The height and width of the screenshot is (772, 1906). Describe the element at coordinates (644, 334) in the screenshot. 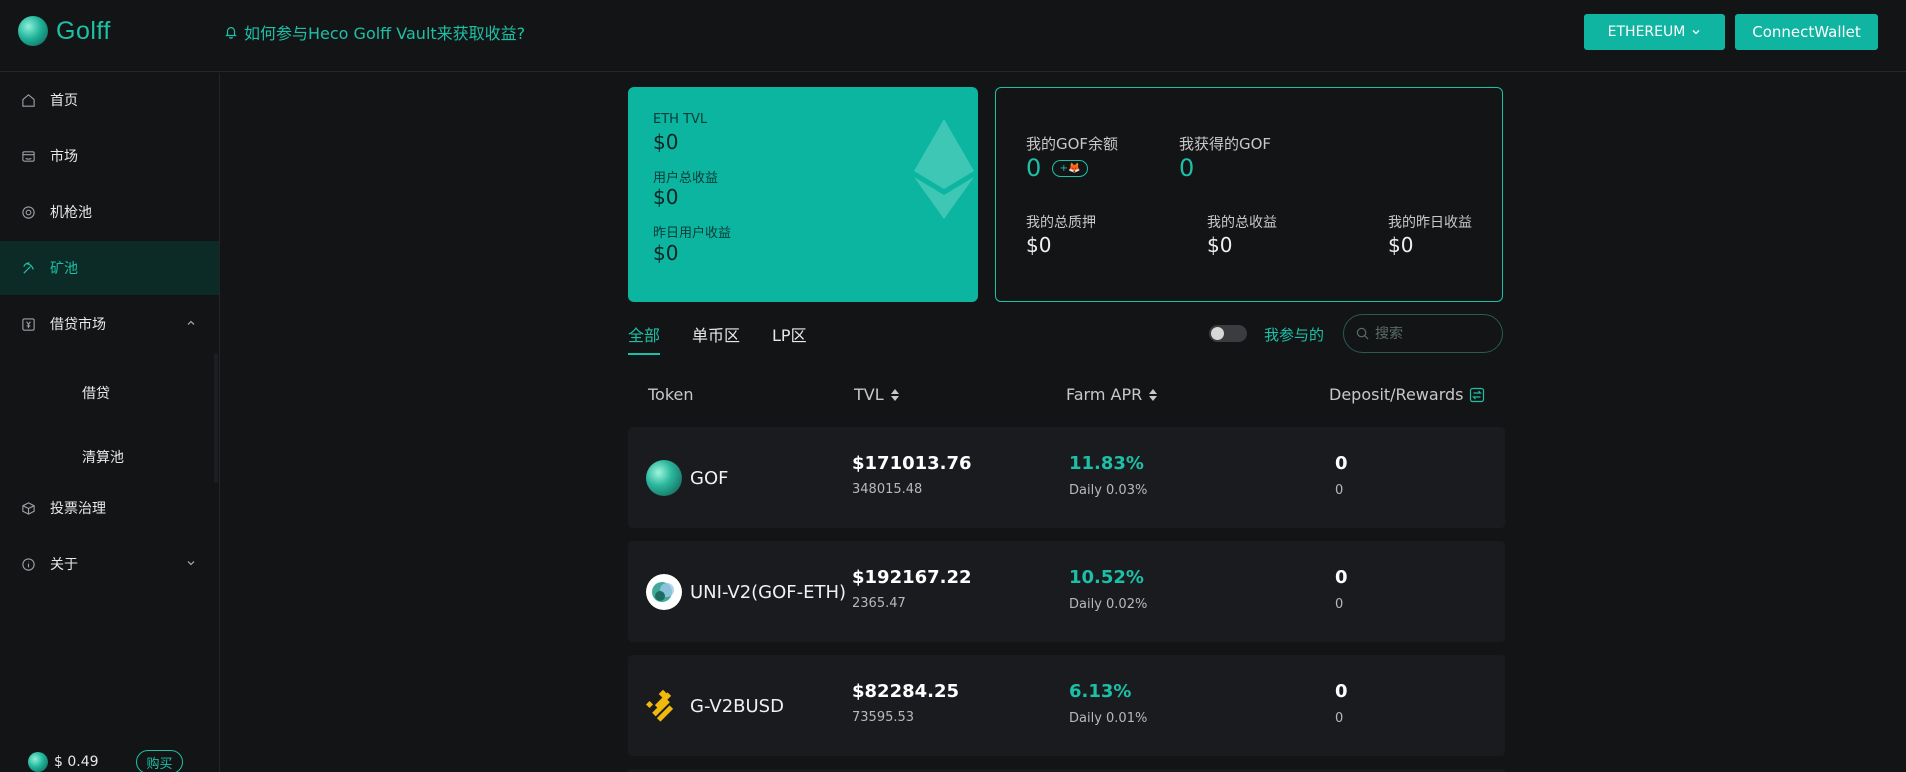

I see `tab-all: 全部` at that location.